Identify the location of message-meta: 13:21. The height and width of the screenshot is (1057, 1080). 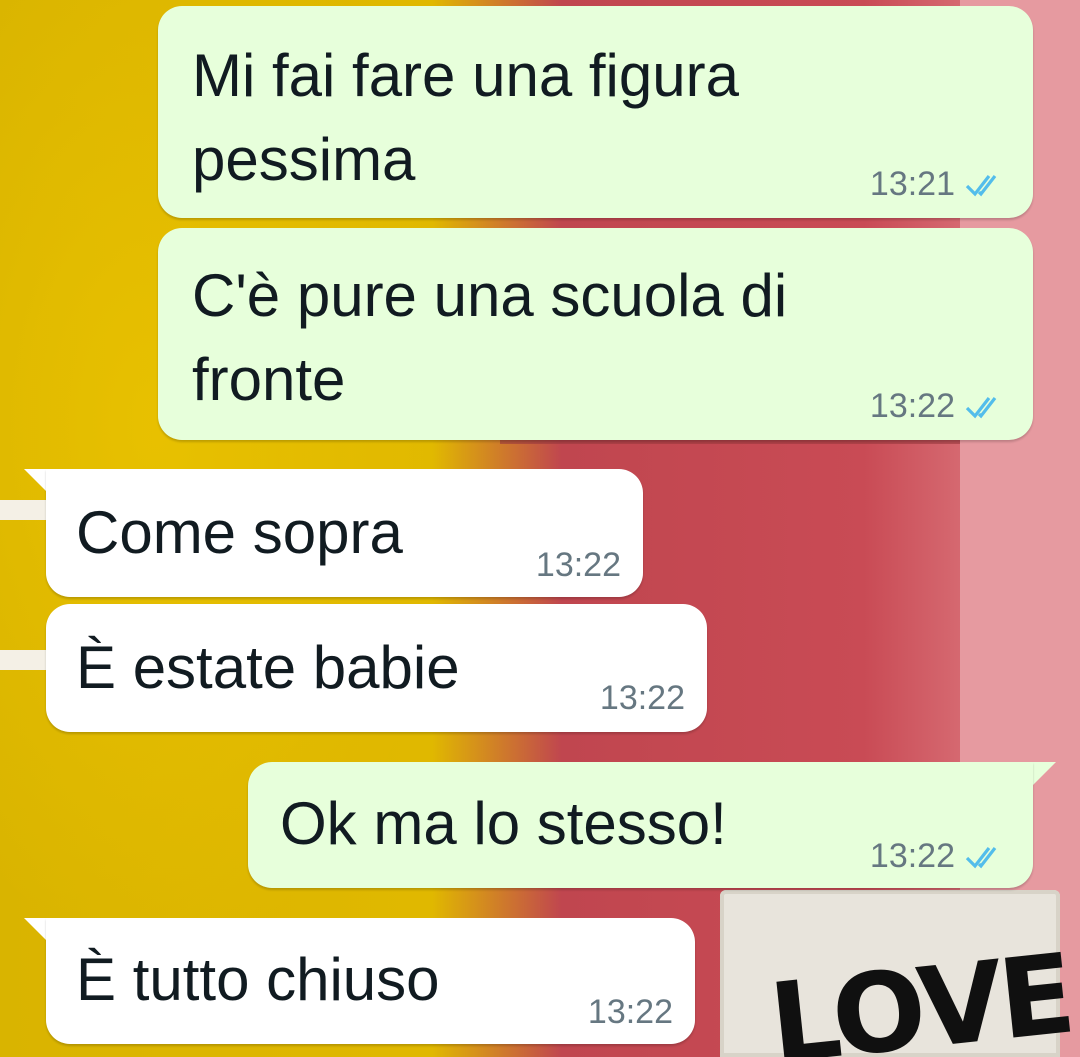
(937, 184).